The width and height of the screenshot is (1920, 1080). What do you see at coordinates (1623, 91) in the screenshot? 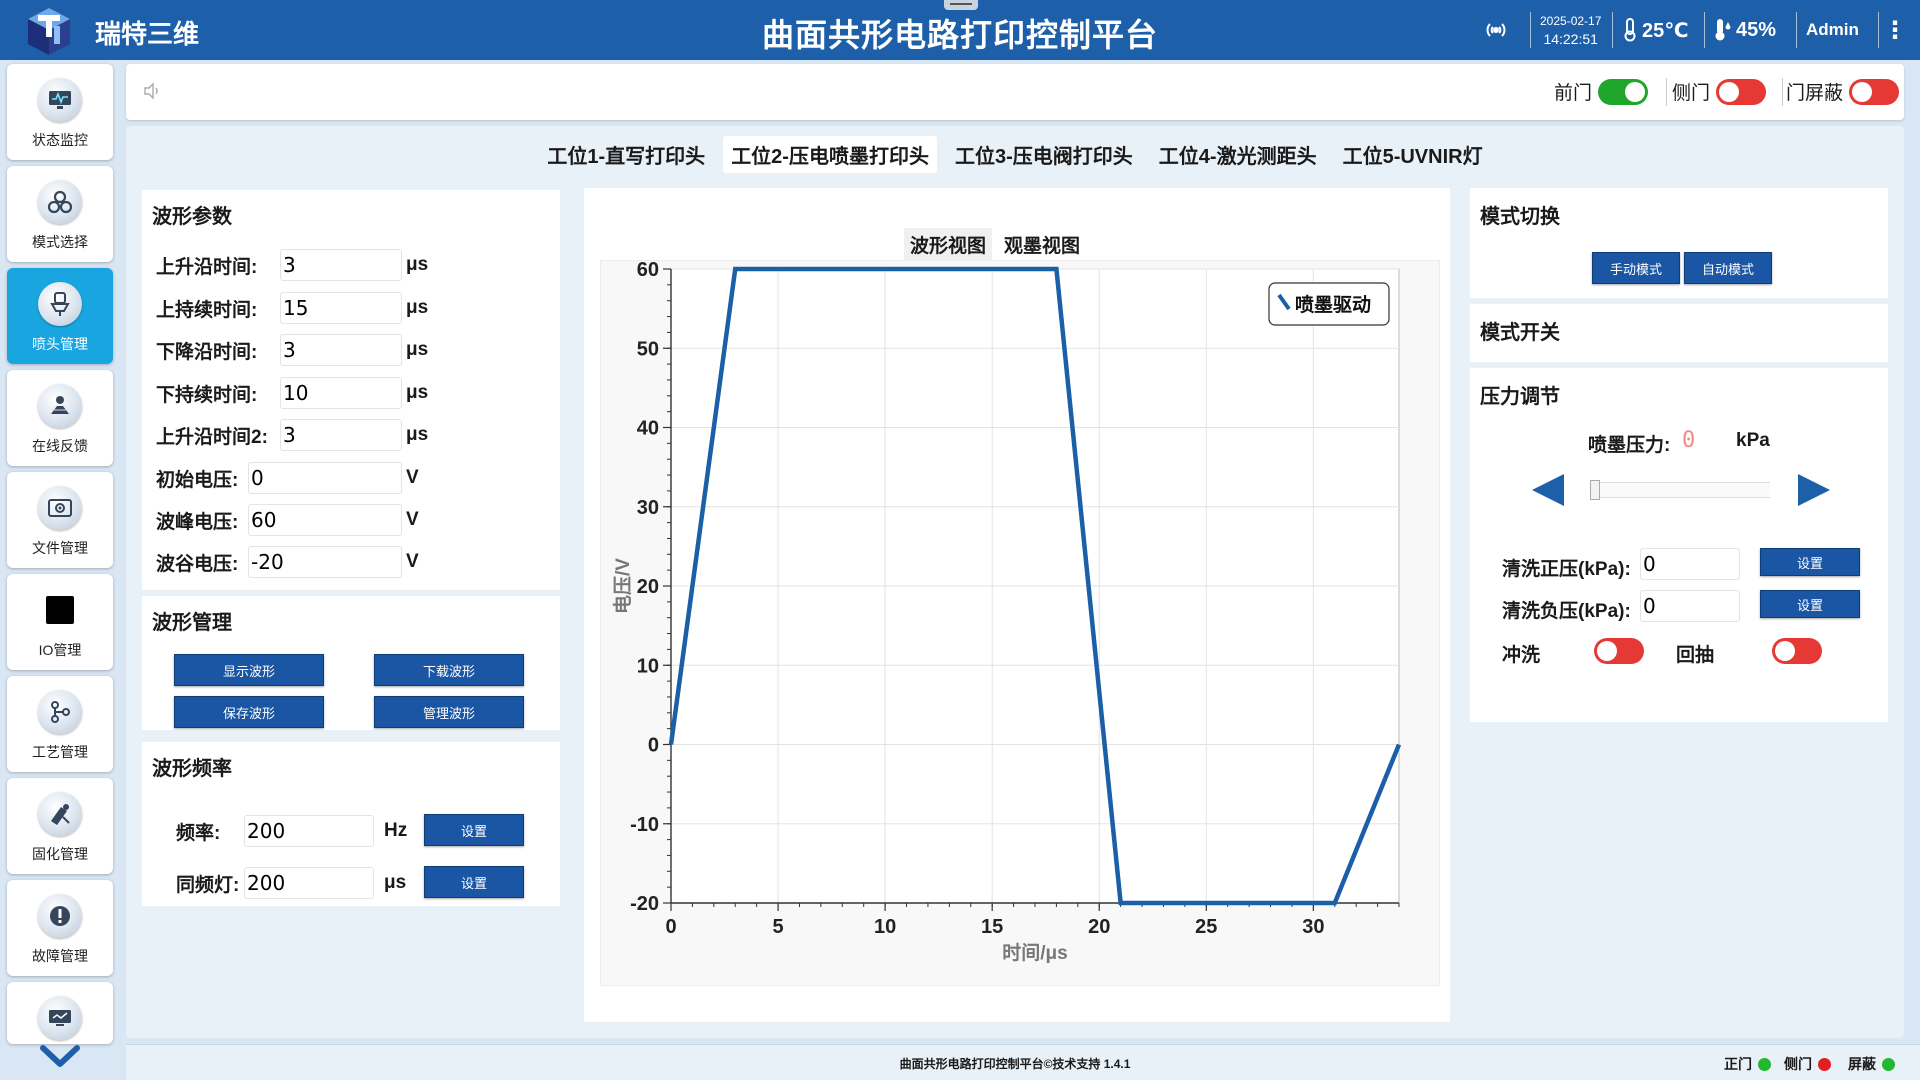
I see `front-door-toggle` at bounding box center [1623, 91].